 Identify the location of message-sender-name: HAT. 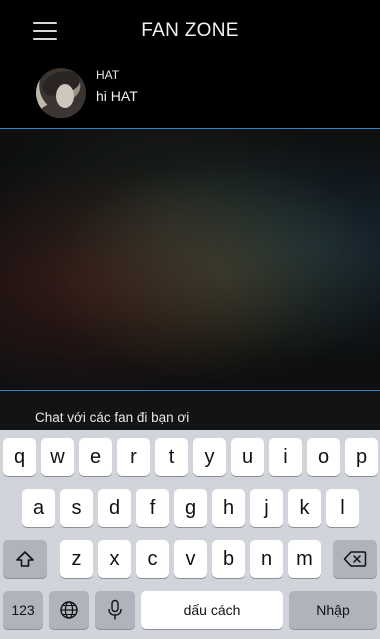
(108, 75).